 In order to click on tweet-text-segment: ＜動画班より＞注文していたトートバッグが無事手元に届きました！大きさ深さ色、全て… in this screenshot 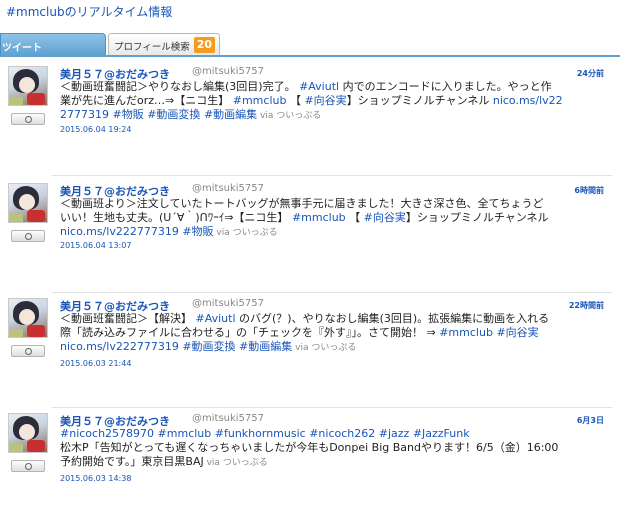, I will do `click(302, 203)`.